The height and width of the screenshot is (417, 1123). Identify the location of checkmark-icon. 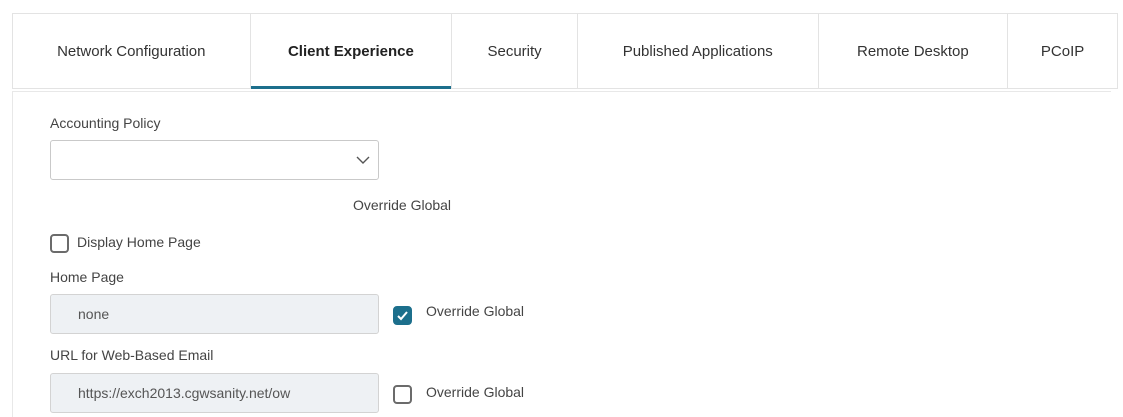
(402, 316).